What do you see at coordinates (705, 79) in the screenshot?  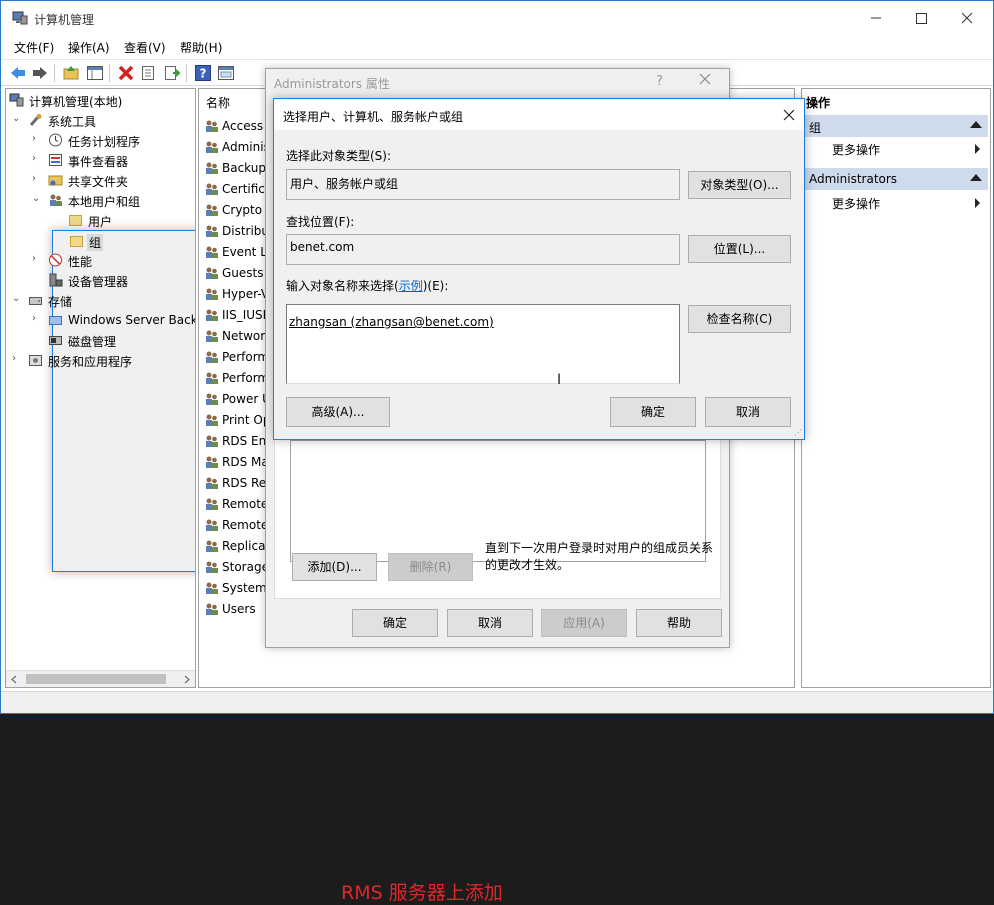 I see `props-close-icon` at bounding box center [705, 79].